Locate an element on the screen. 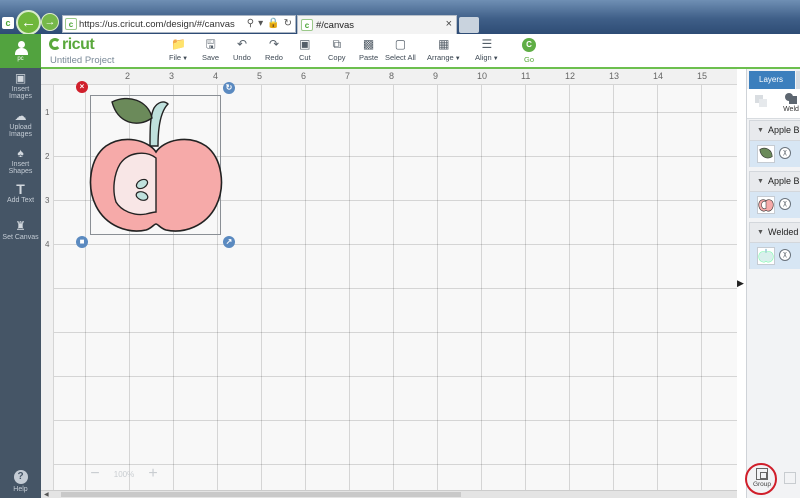 This screenshot has height=498, width=800. sidebar-item-insert-images: ▣ Insert Images is located at coordinates (20, 86).